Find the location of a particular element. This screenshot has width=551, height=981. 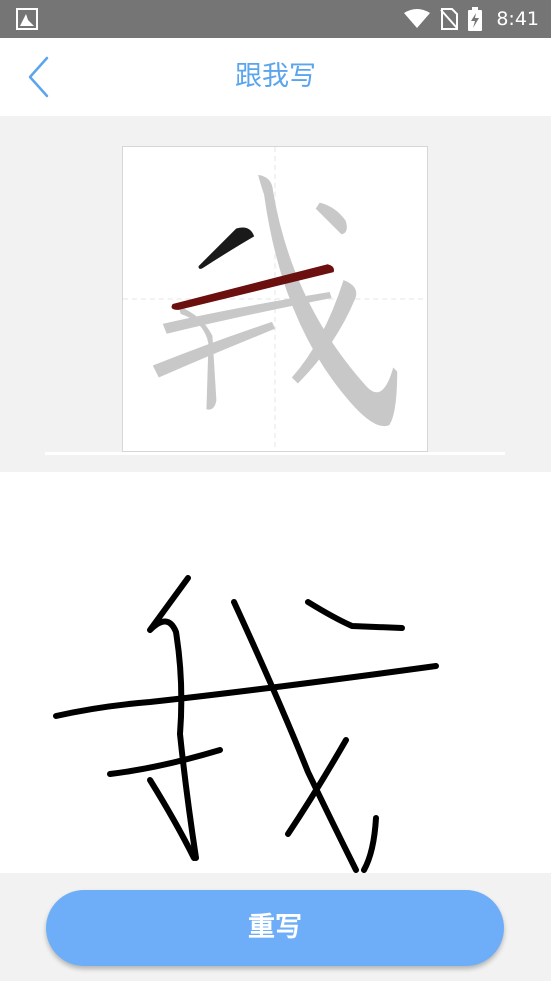

status-icons: 8:41 is located at coordinates (471, 19).